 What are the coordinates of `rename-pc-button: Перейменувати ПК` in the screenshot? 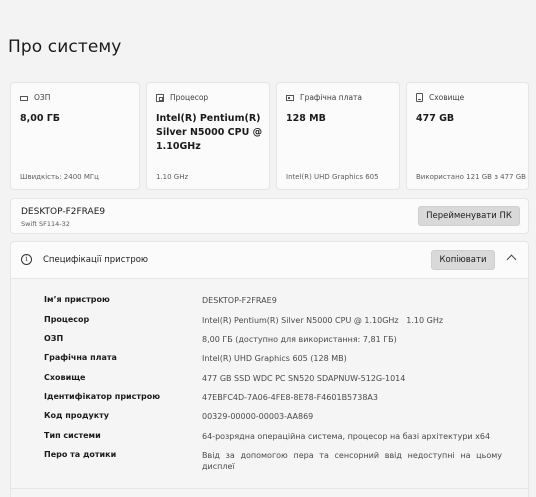 It's located at (469, 216).